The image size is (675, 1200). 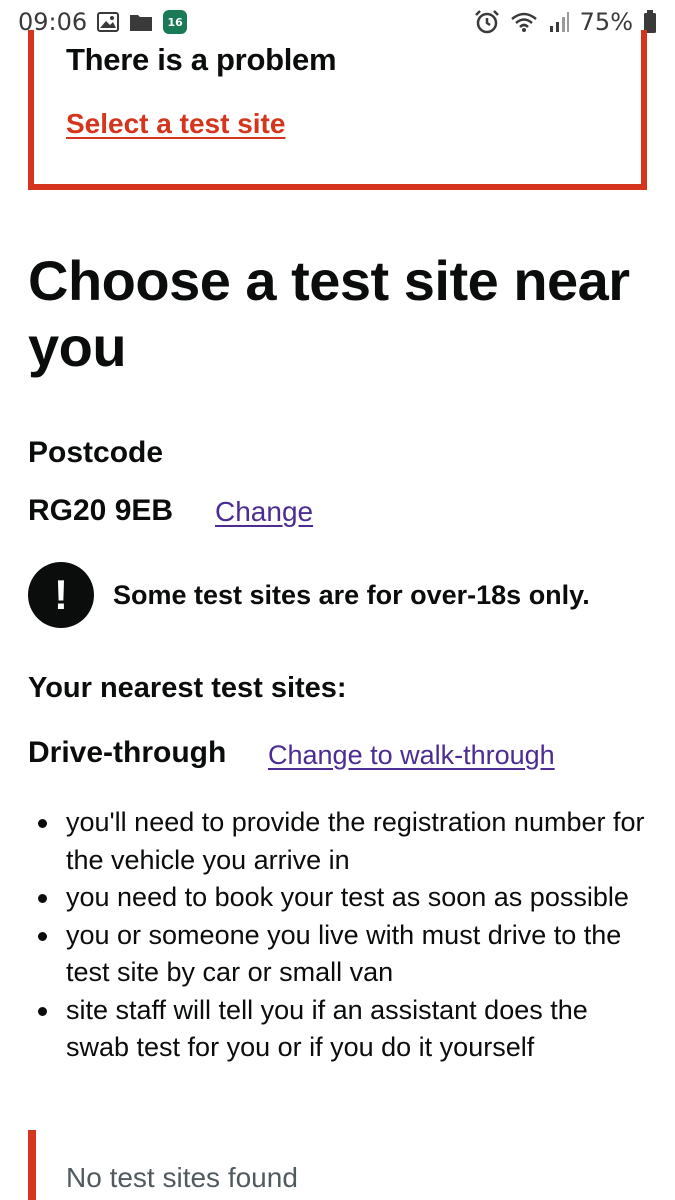 I want to click on error-summary-title: There is a problem, so click(x=201, y=59).